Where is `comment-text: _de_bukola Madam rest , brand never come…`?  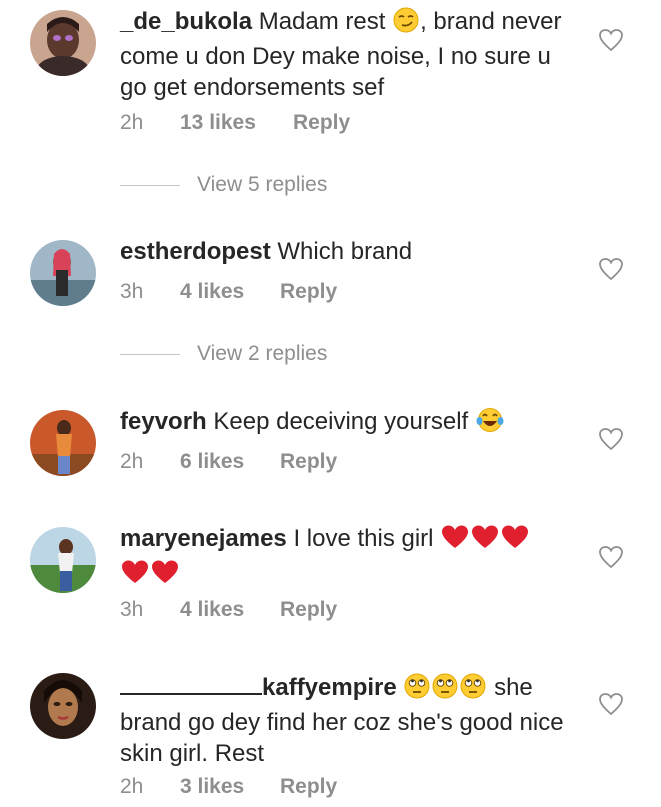 comment-text: _de_bukola Madam rest , brand never come… is located at coordinates (347, 54).